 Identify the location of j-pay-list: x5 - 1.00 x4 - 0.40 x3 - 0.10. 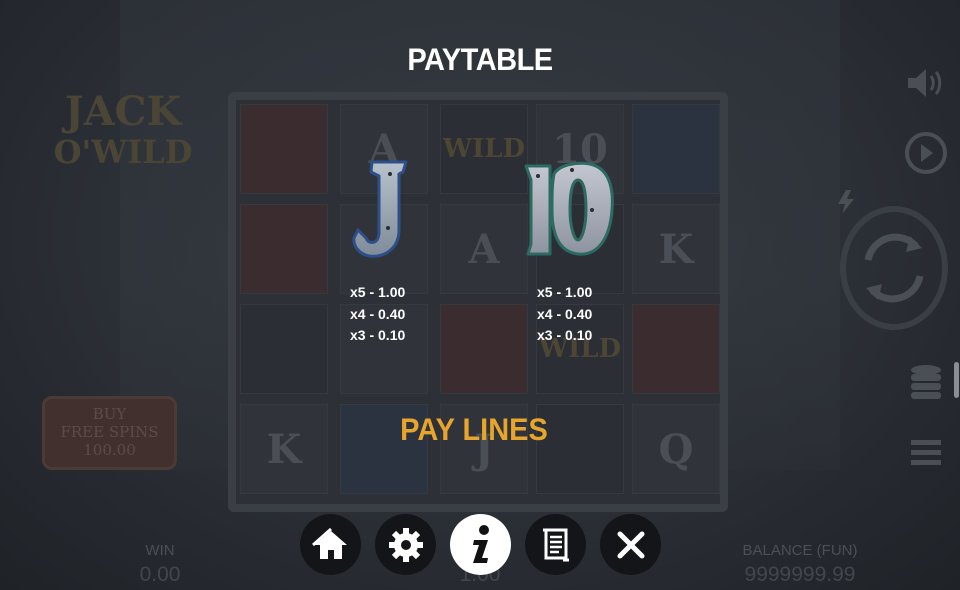
(377, 314).